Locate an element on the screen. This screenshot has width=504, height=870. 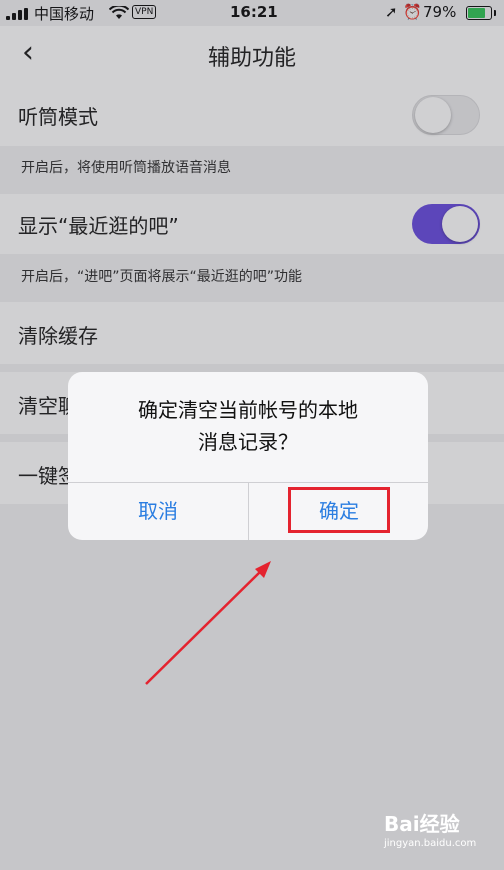
watermark-logo: Bai经验 is located at coordinates (422, 824).